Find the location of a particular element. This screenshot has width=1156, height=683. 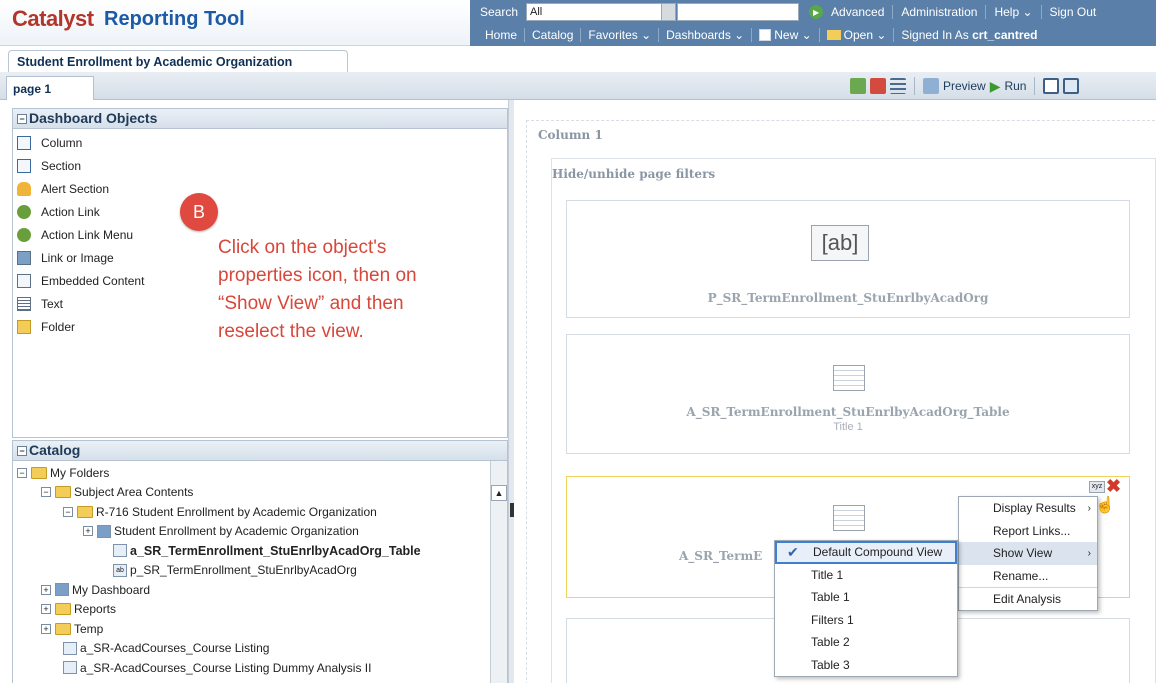

menu-label: Edit Analysis is located at coordinates (1027, 598).